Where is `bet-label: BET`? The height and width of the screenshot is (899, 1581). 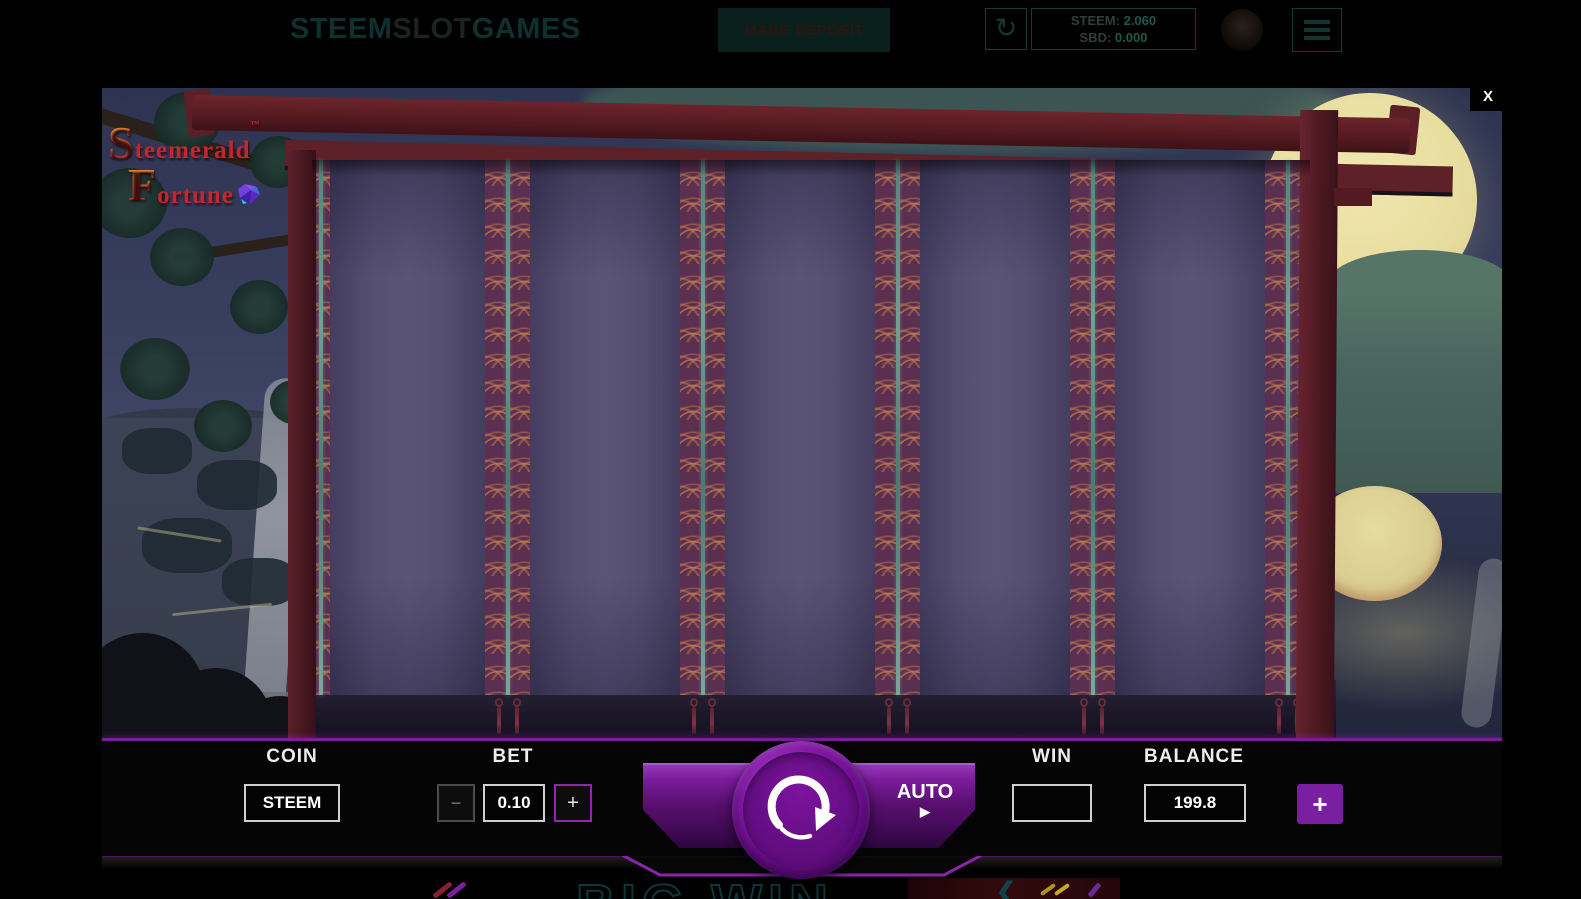
bet-label: BET is located at coordinates (513, 756).